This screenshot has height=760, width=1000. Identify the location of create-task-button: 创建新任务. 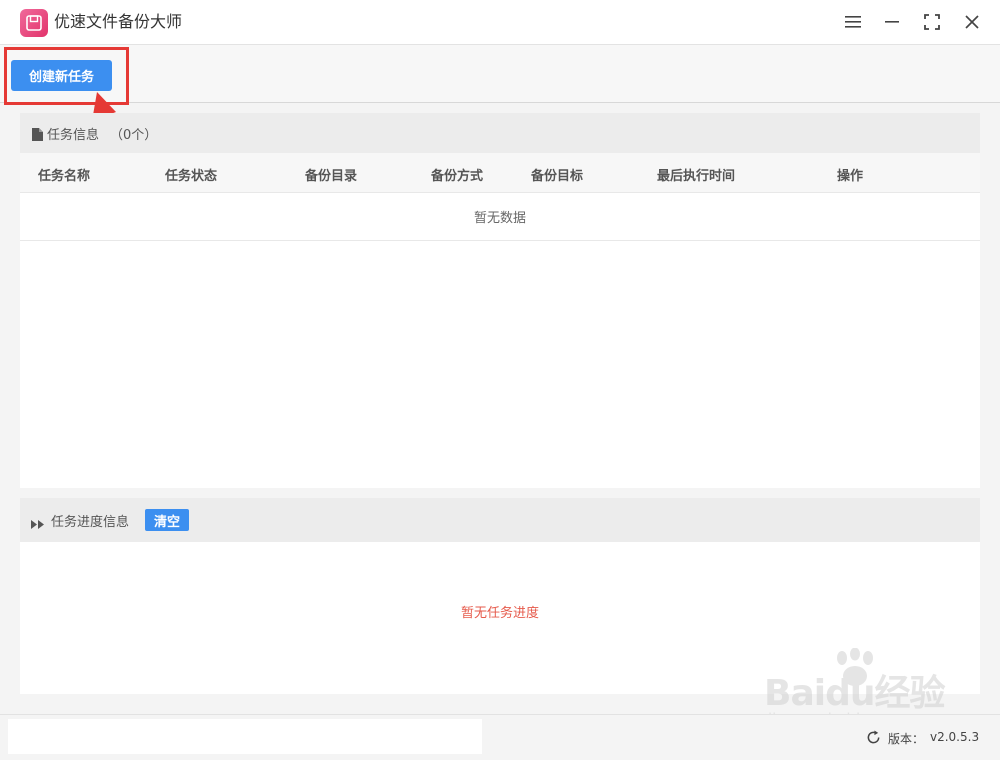
(61, 75).